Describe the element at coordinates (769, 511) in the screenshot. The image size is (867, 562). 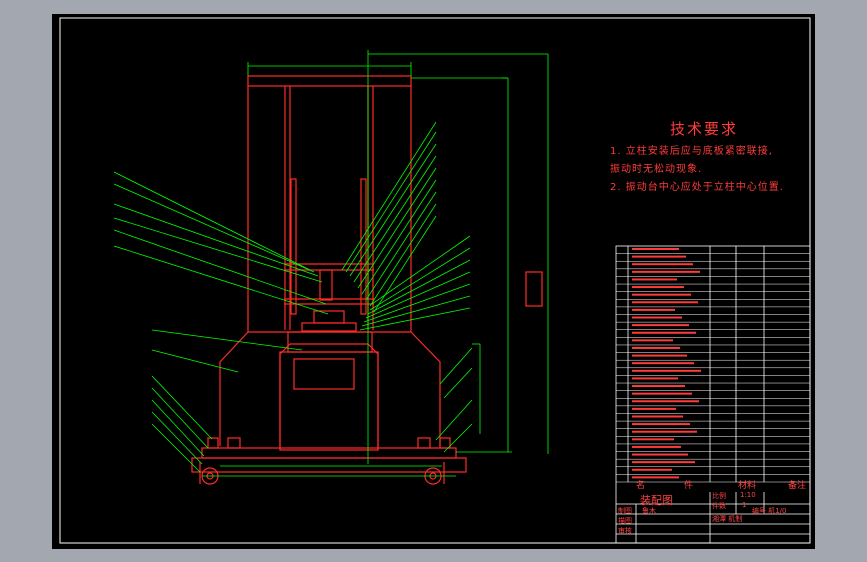
I see `drawing-number: 编号 机1/0` at that location.